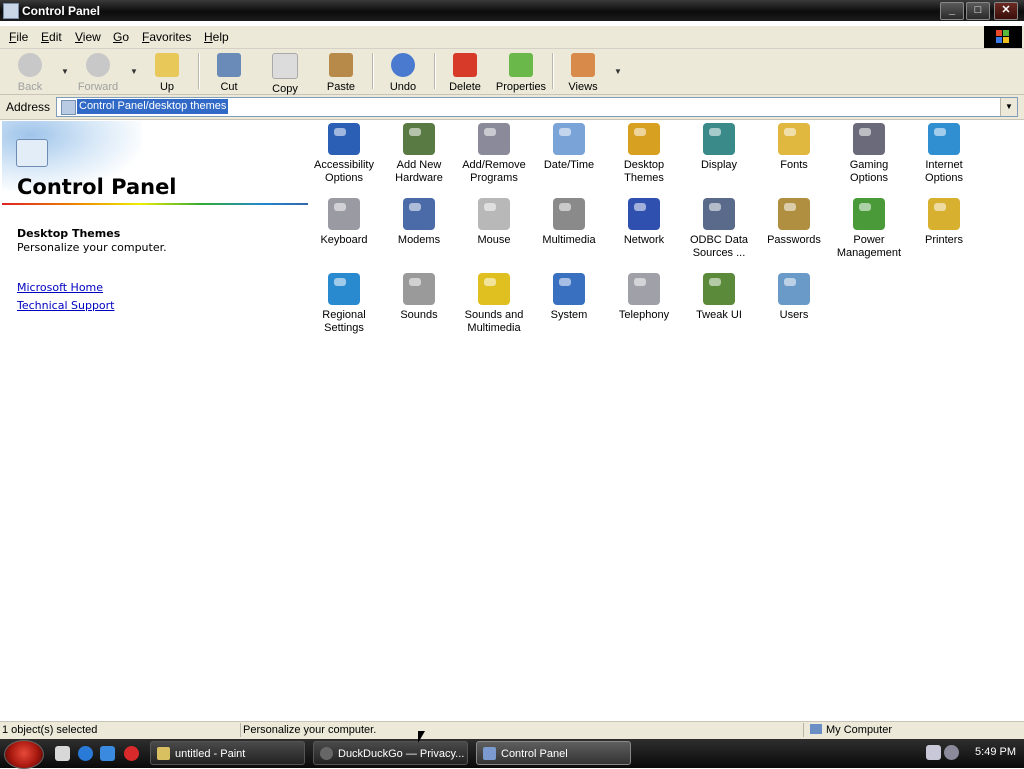 This screenshot has height=769, width=1024. I want to click on undo-button: Undo, so click(403, 72).